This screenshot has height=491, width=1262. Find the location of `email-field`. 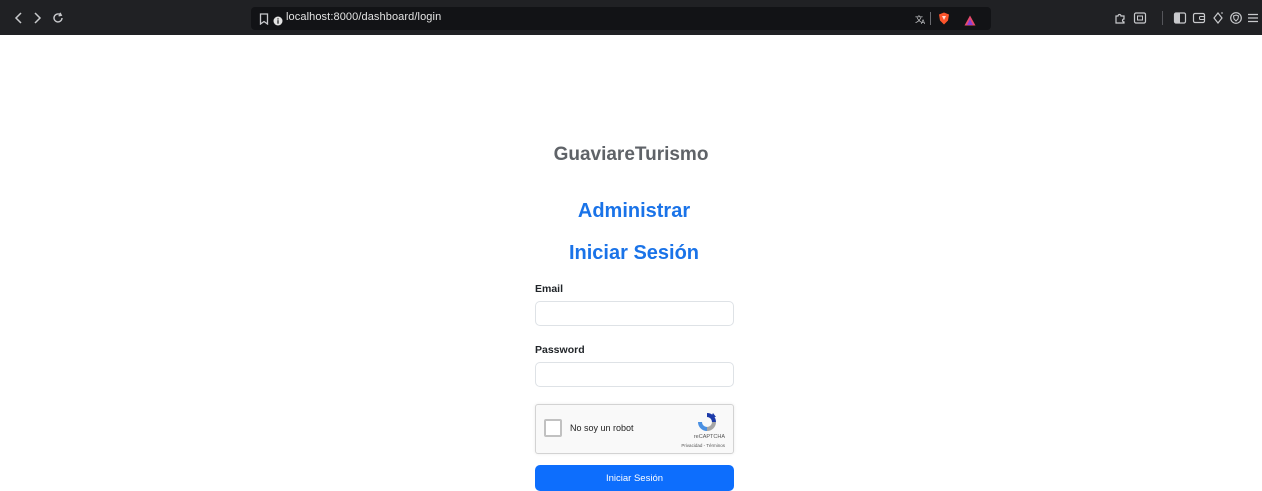

email-field is located at coordinates (634, 313).